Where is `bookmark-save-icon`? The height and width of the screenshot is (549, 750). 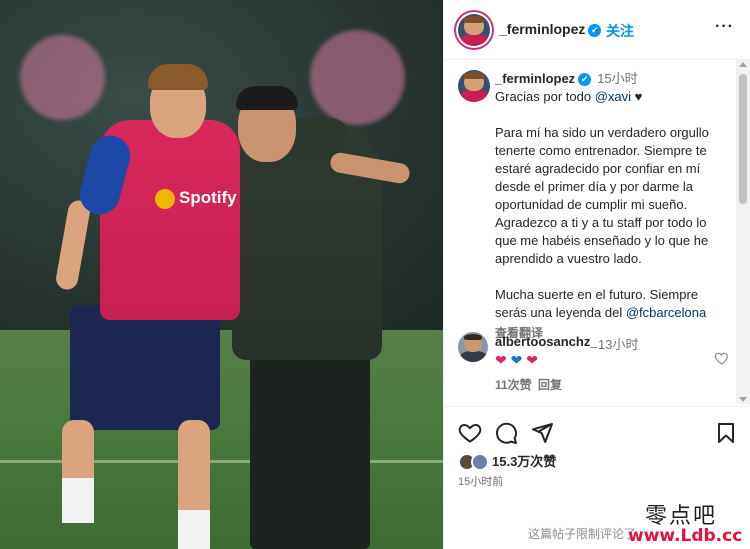
bookmark-save-icon is located at coordinates (726, 433).